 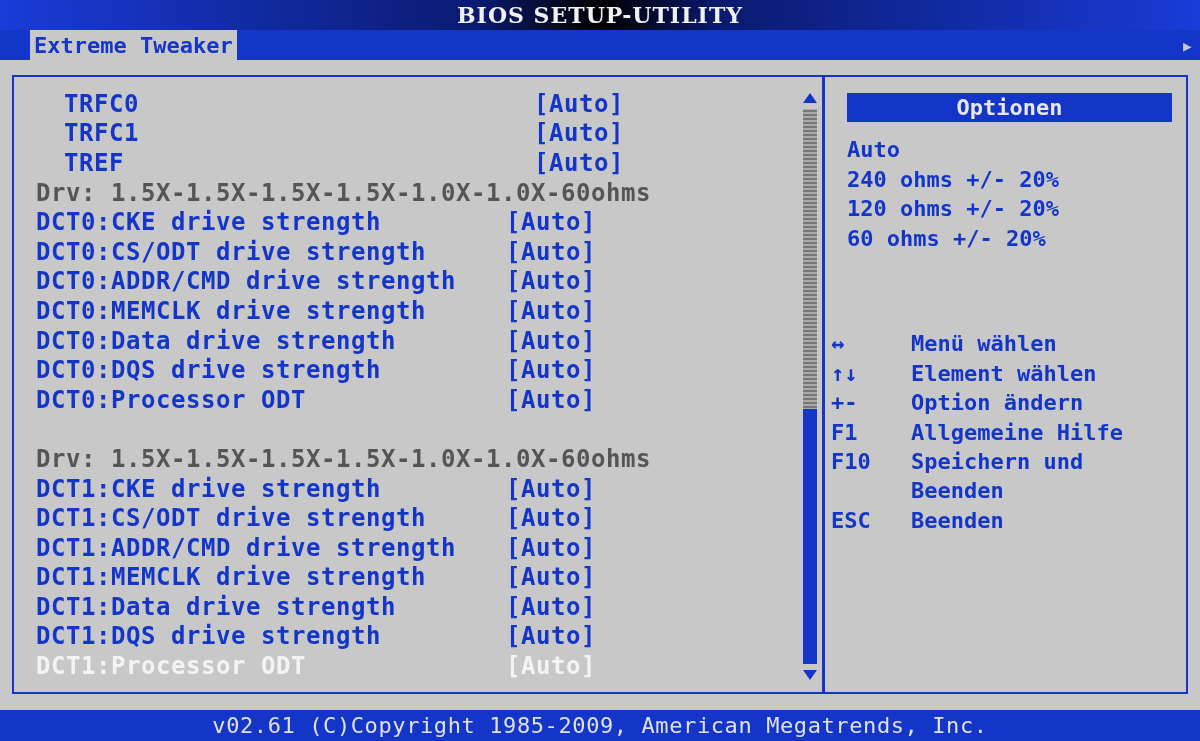 I want to click on key-action: Speichern und Beenden, so click(x=998, y=477).